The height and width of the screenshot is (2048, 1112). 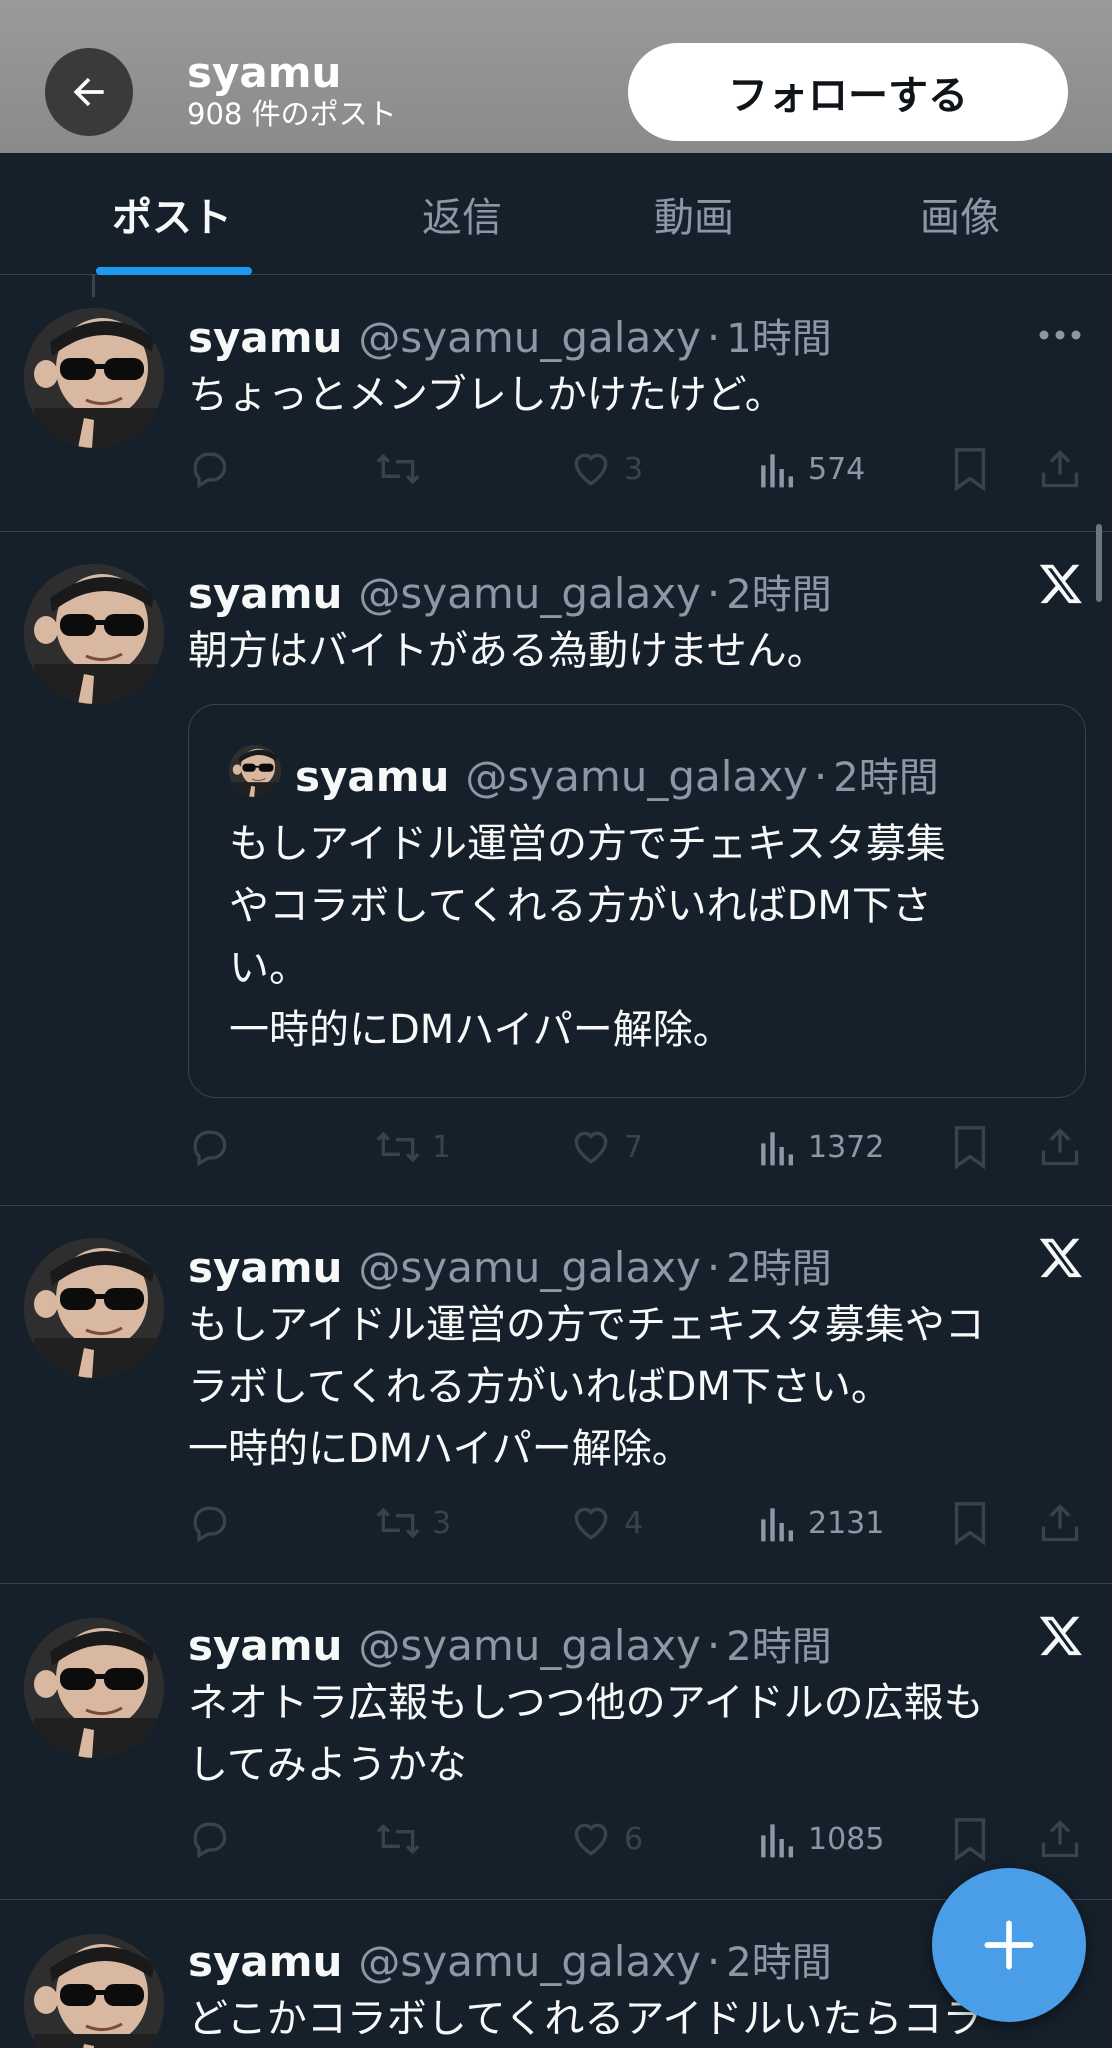 What do you see at coordinates (174, 271) in the screenshot?
I see `active-tab-indicator` at bounding box center [174, 271].